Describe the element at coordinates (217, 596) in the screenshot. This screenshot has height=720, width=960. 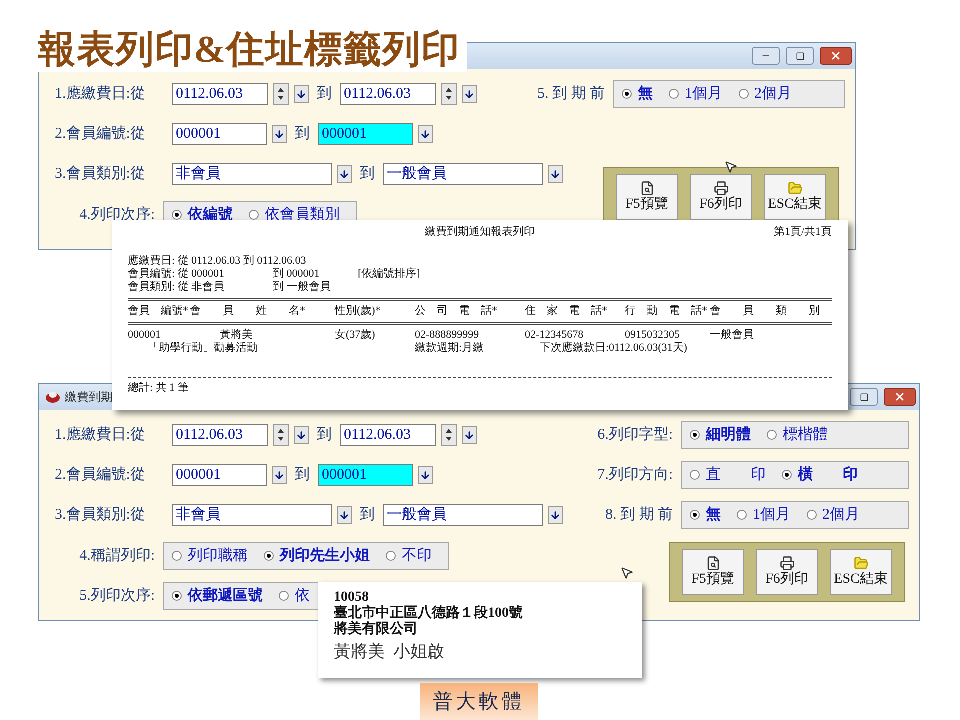
I see `radio-option: 依郵遞區號` at that location.